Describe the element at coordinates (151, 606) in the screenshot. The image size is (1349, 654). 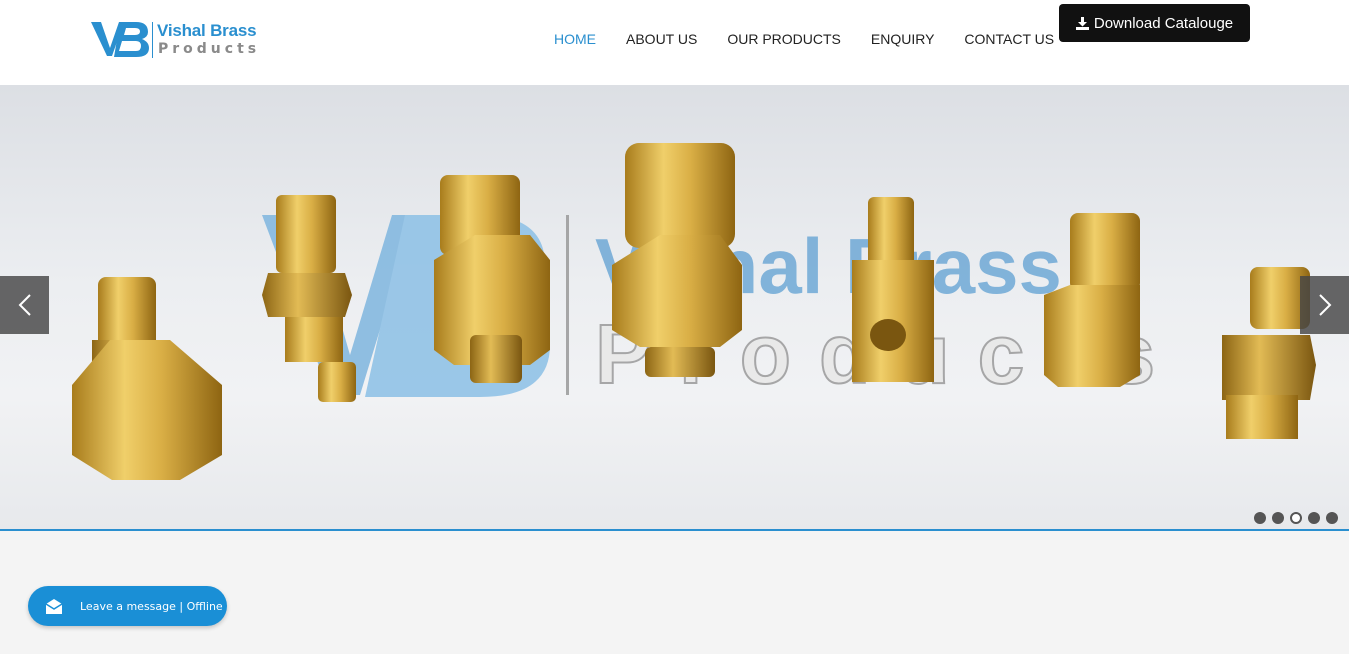
I see `chat-widget-label: Leave a message | Offline` at that location.